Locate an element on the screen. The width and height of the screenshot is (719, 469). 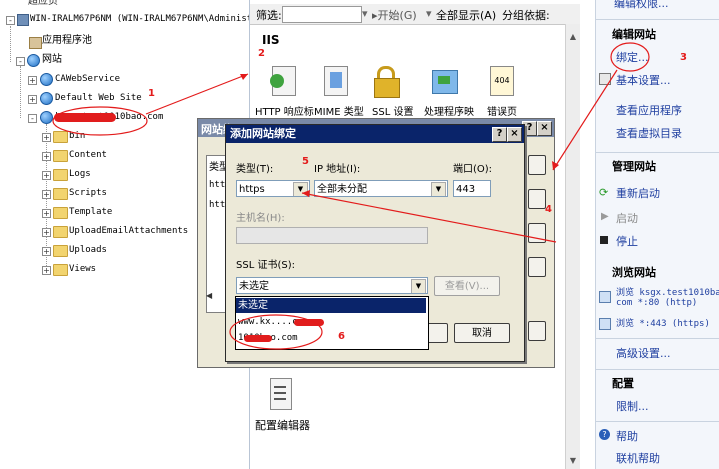
annotation-label-6: 6 is located at coordinates (341, 336).